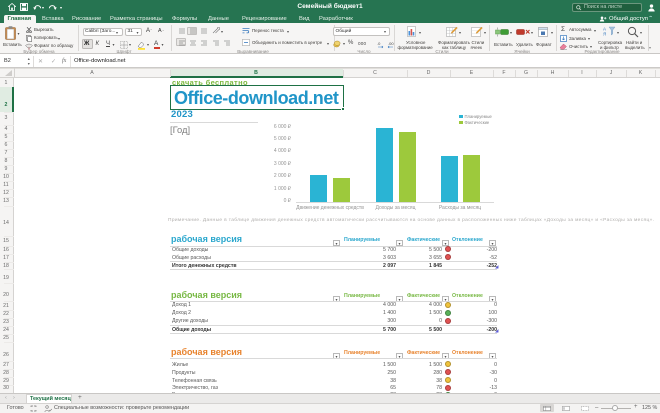  What do you see at coordinates (604, 34) in the screenshot?
I see `svg-text: Я` at bounding box center [604, 34].